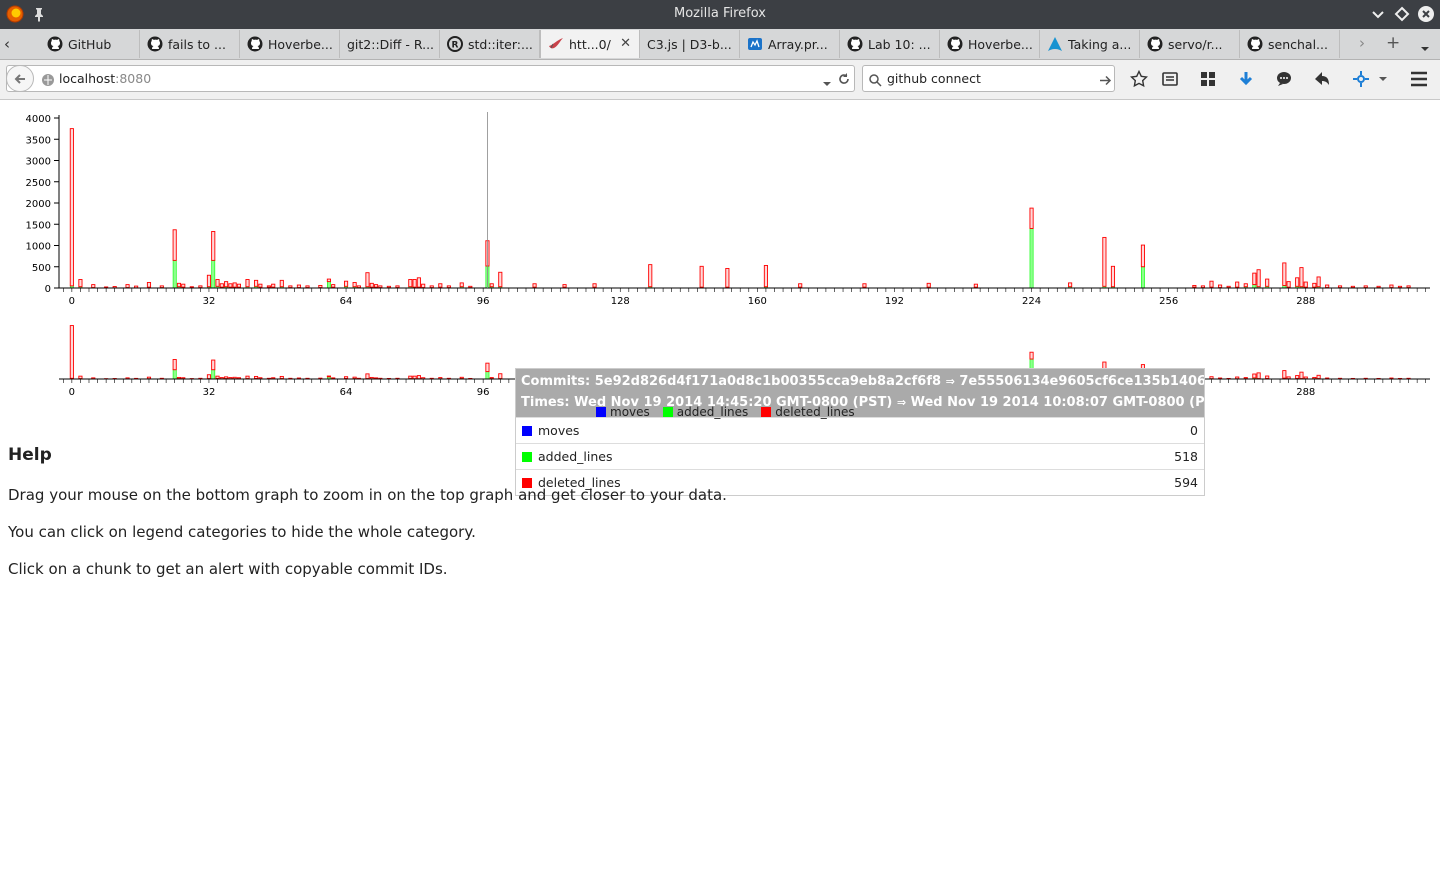 The image size is (1440, 870). What do you see at coordinates (934, 78) in the screenshot?
I see `search-input: github connect` at bounding box center [934, 78].